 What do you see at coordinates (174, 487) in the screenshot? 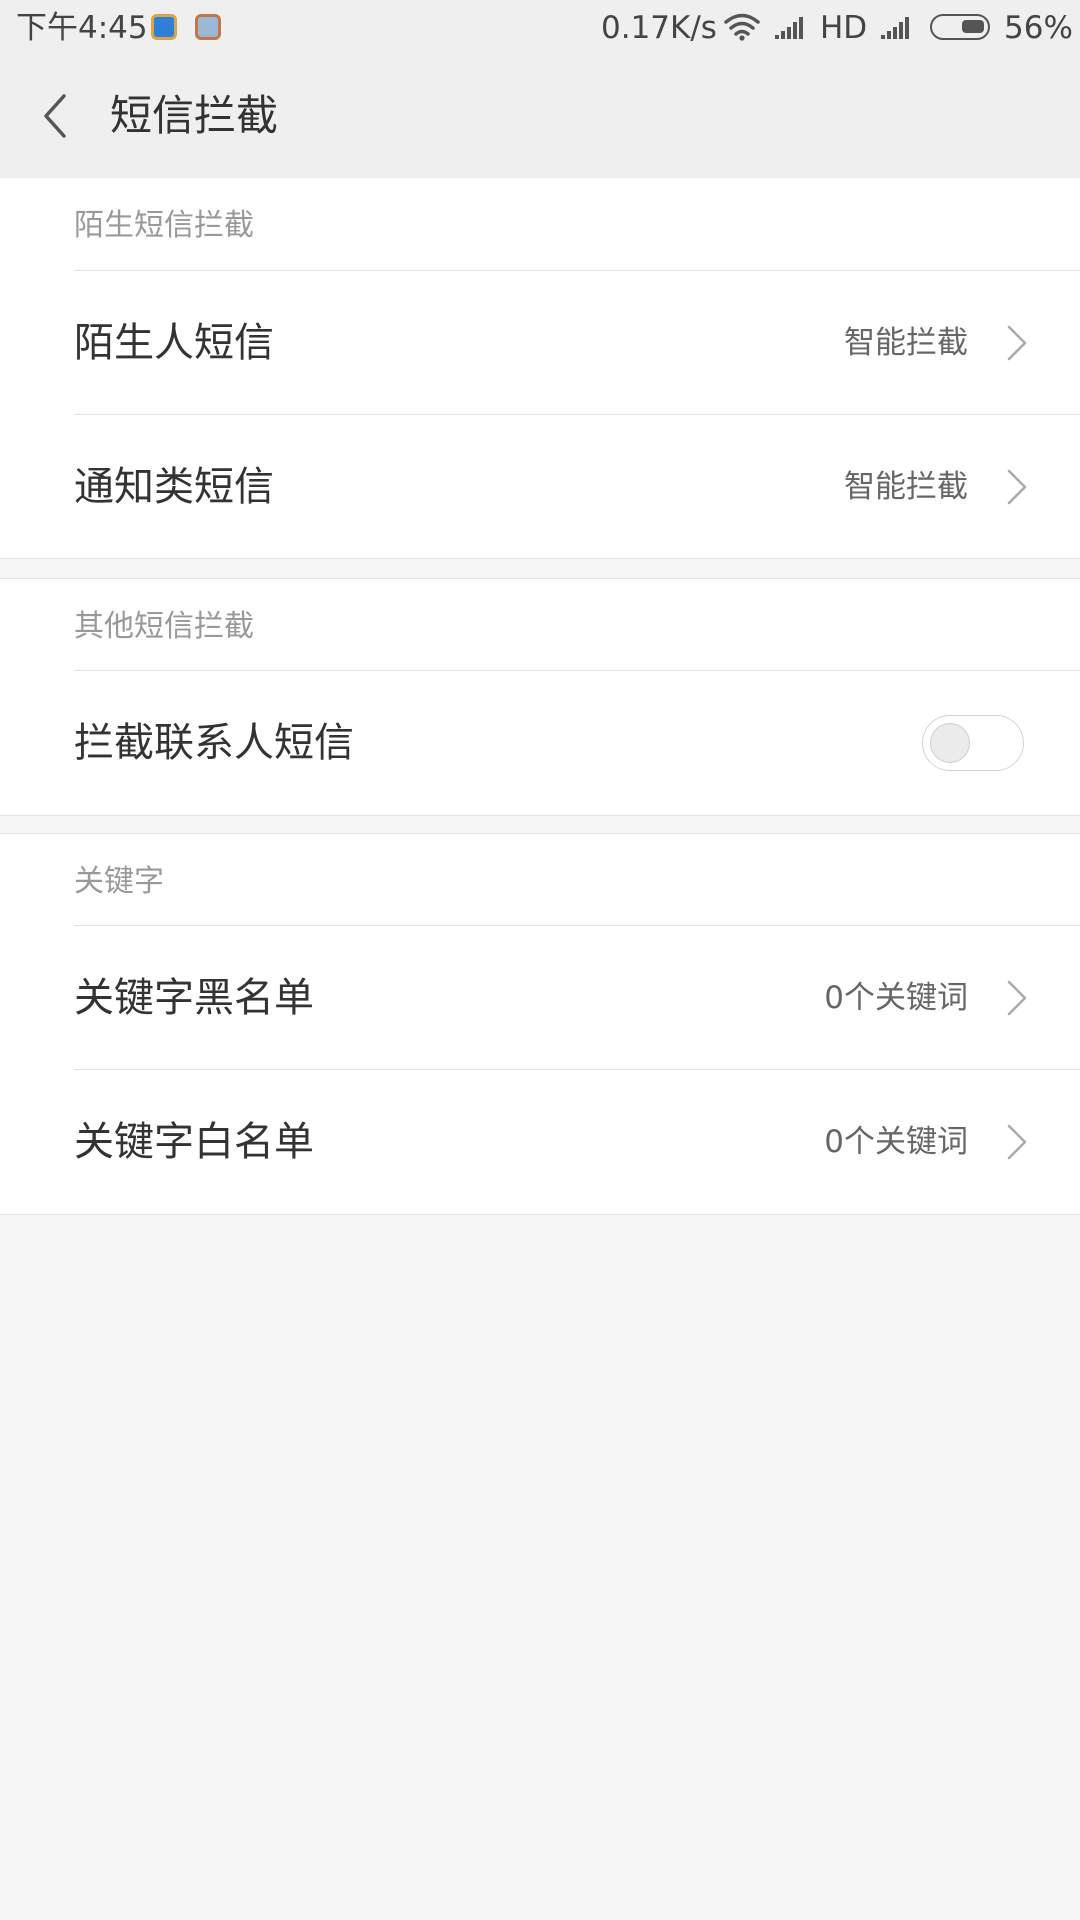
I see `item-label: 通知类短信` at bounding box center [174, 487].